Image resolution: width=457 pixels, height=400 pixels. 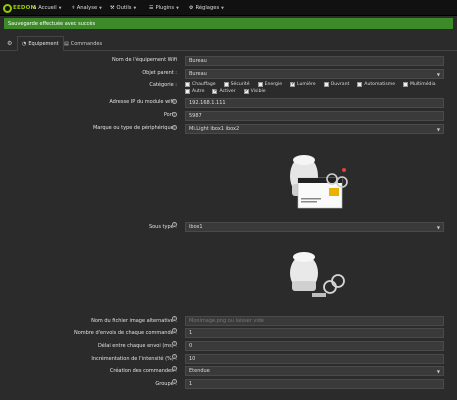 I want to click on nav-label: Plugins, so click(x=165, y=8).